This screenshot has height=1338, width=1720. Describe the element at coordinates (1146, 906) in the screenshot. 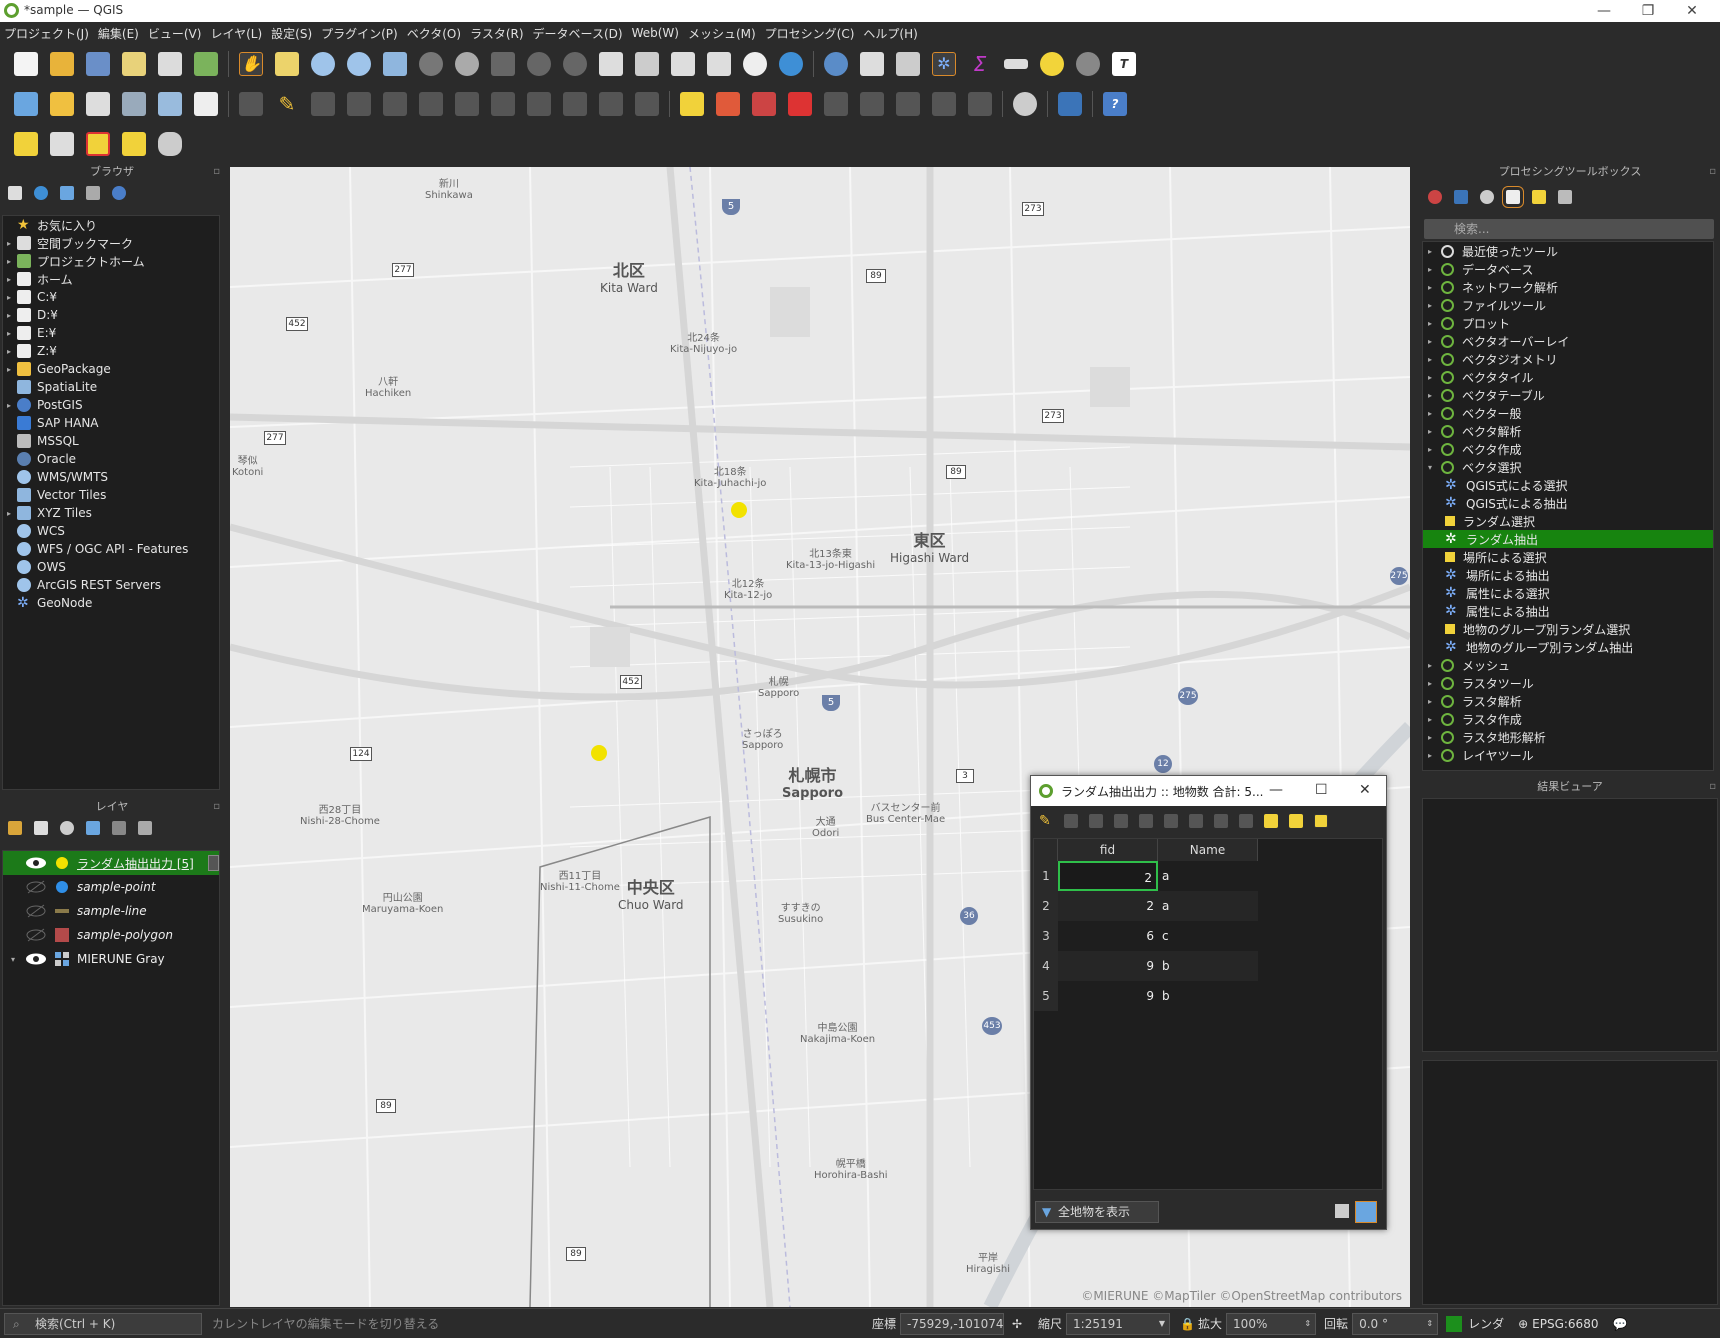

I see `table-row: 22a` at that location.